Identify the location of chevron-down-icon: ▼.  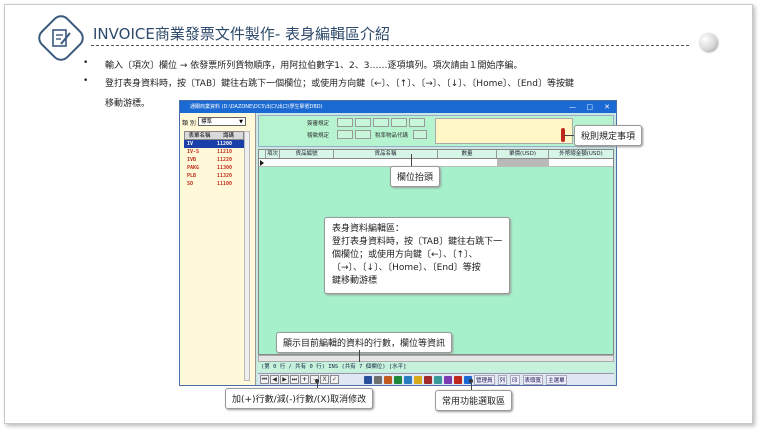
(241, 122).